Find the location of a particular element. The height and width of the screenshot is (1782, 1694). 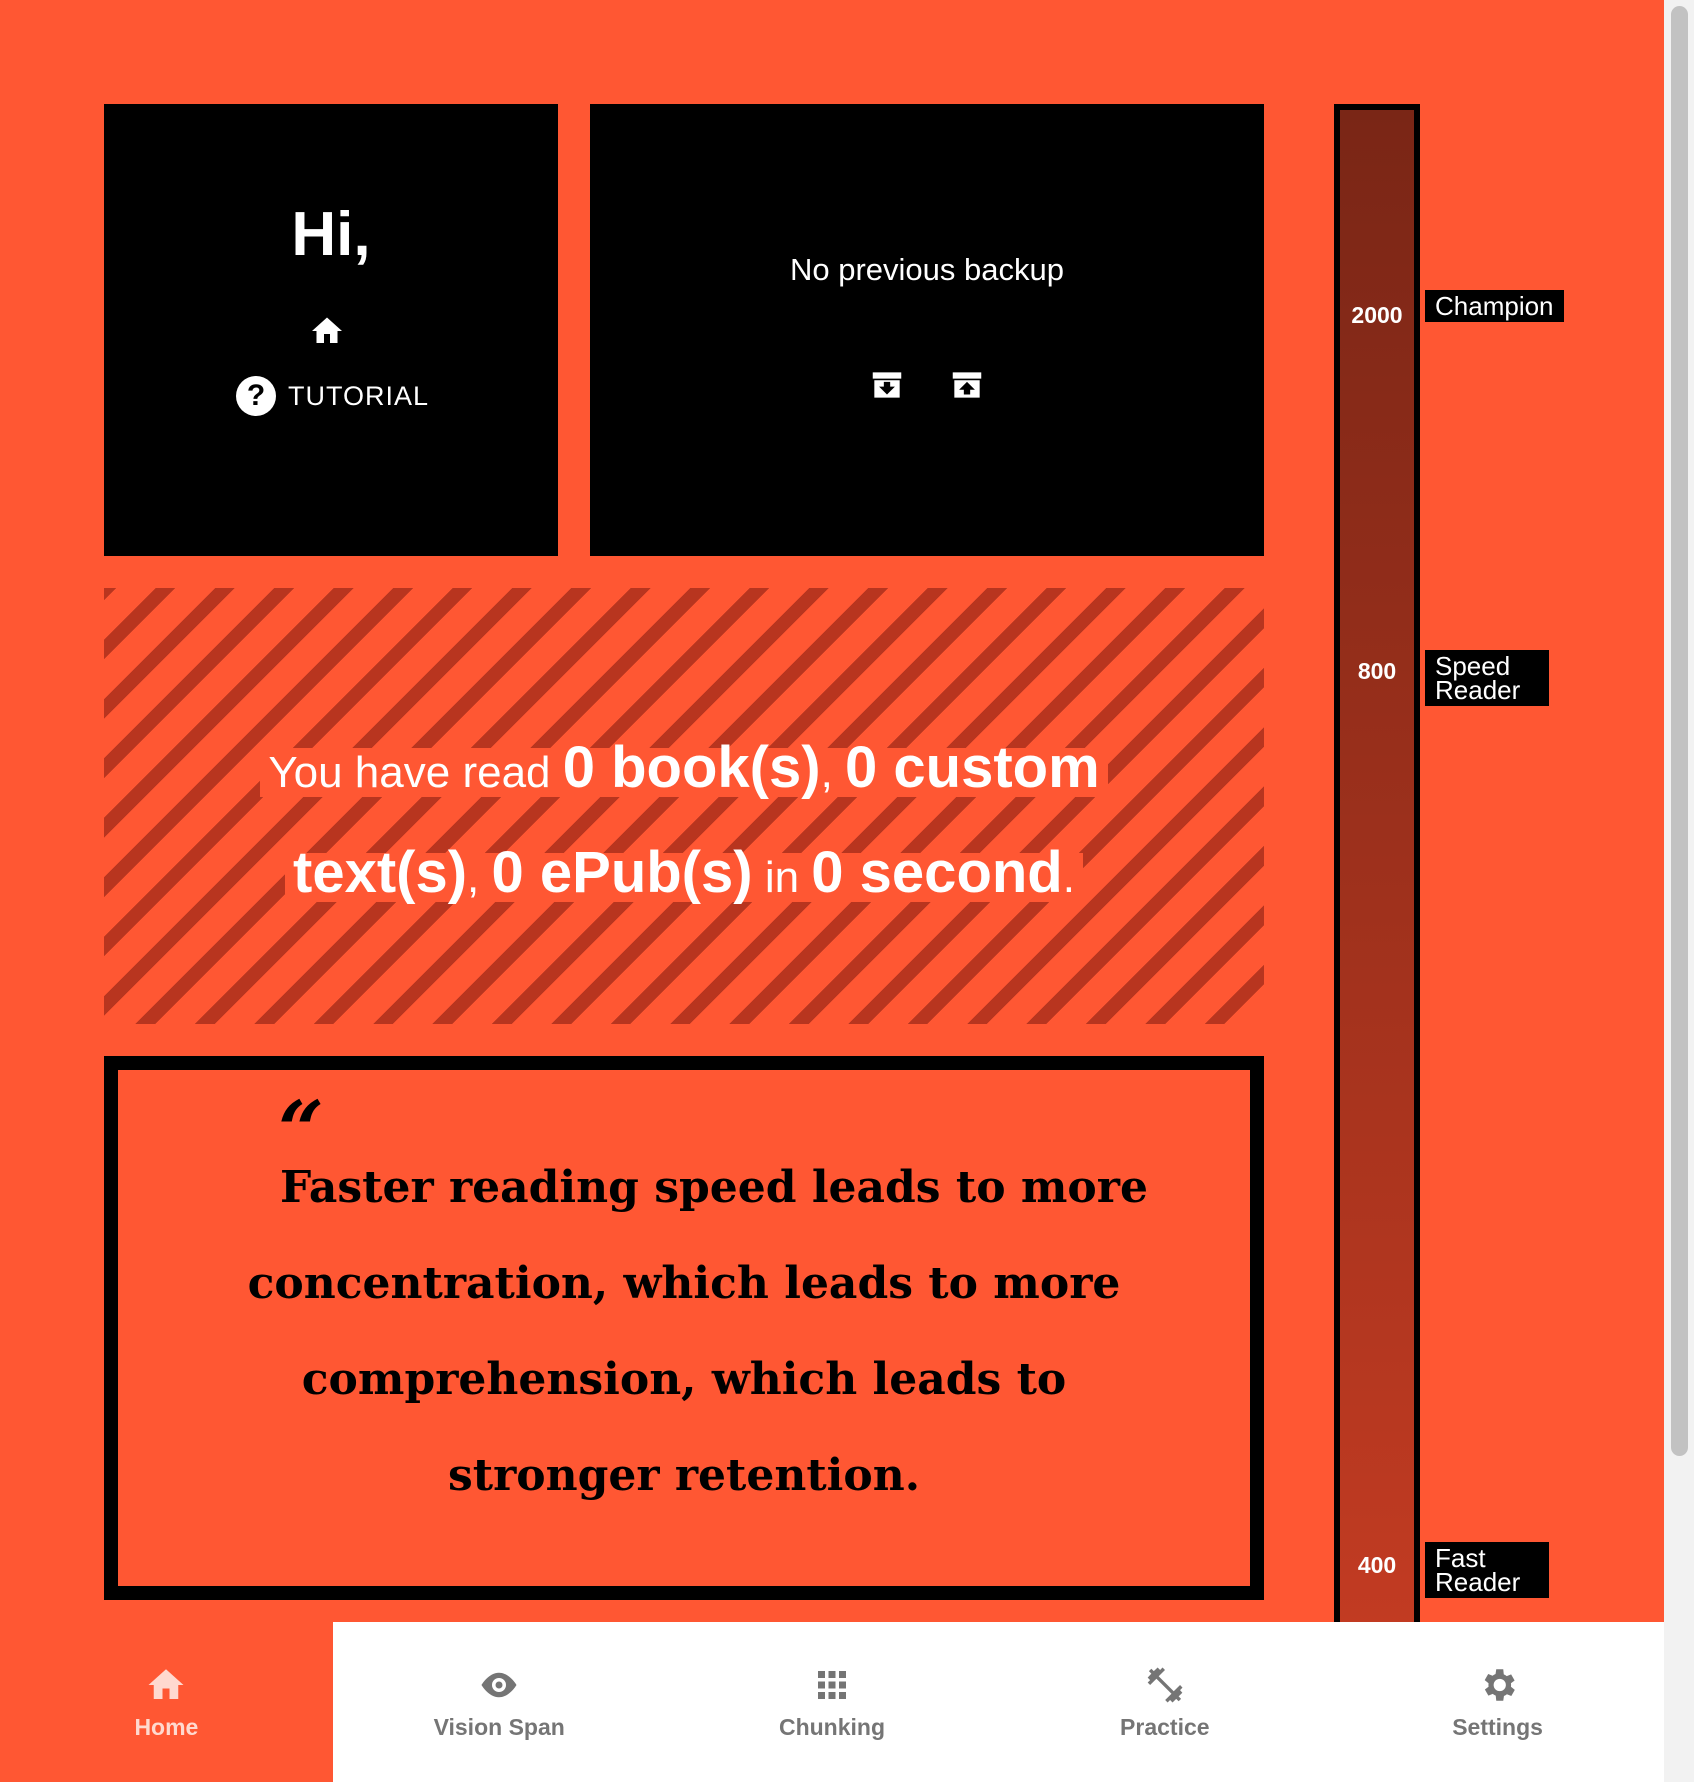

speed-meter is located at coordinates (1377, 867).